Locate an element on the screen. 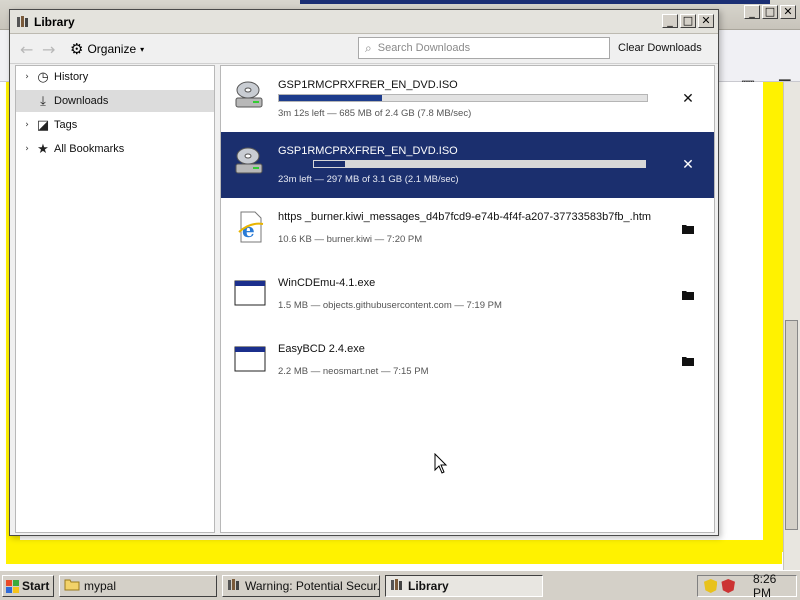  sidebar-item-all-bookmarks: › ★ All Bookmarks is located at coordinates (115, 149).